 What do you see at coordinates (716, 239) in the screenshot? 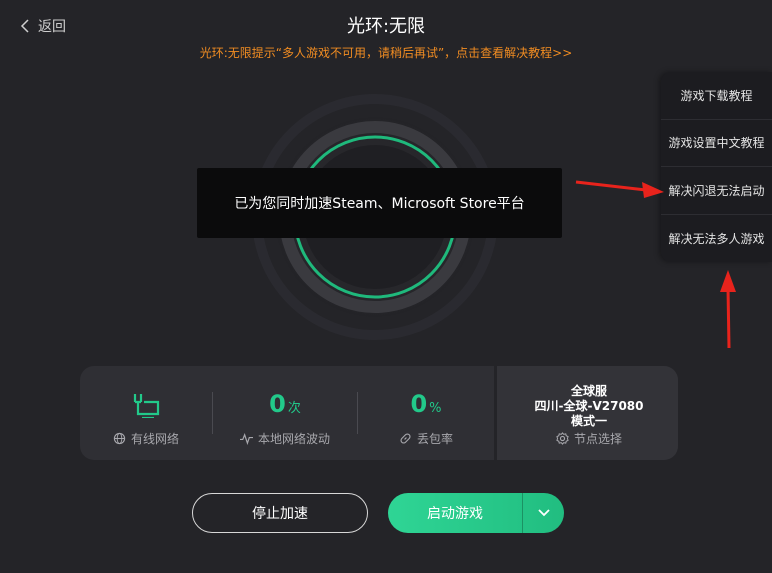
I see `menu-item-multiplayer-fix: 解决无法多人游戏` at bounding box center [716, 239].